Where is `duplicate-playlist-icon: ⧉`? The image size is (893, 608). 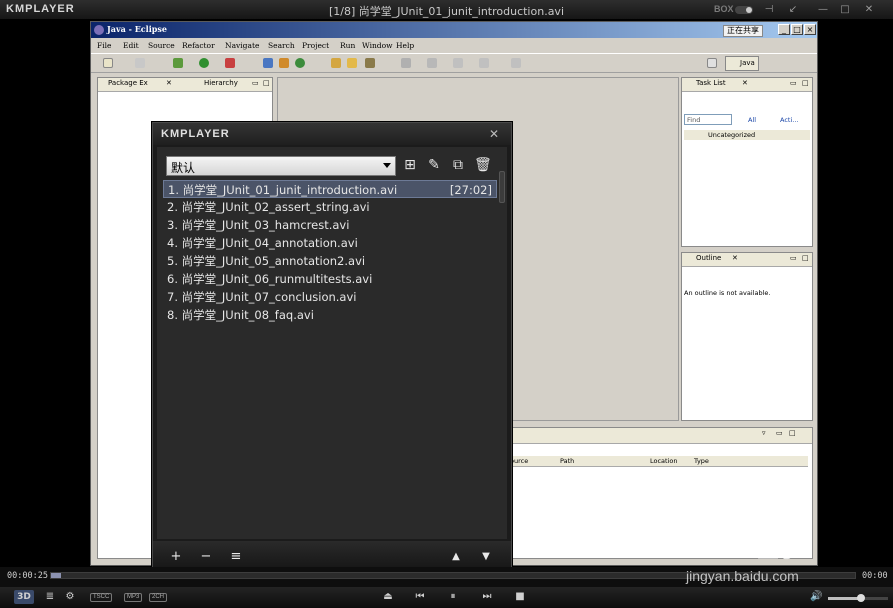 duplicate-playlist-icon: ⧉ is located at coordinates (458, 165).